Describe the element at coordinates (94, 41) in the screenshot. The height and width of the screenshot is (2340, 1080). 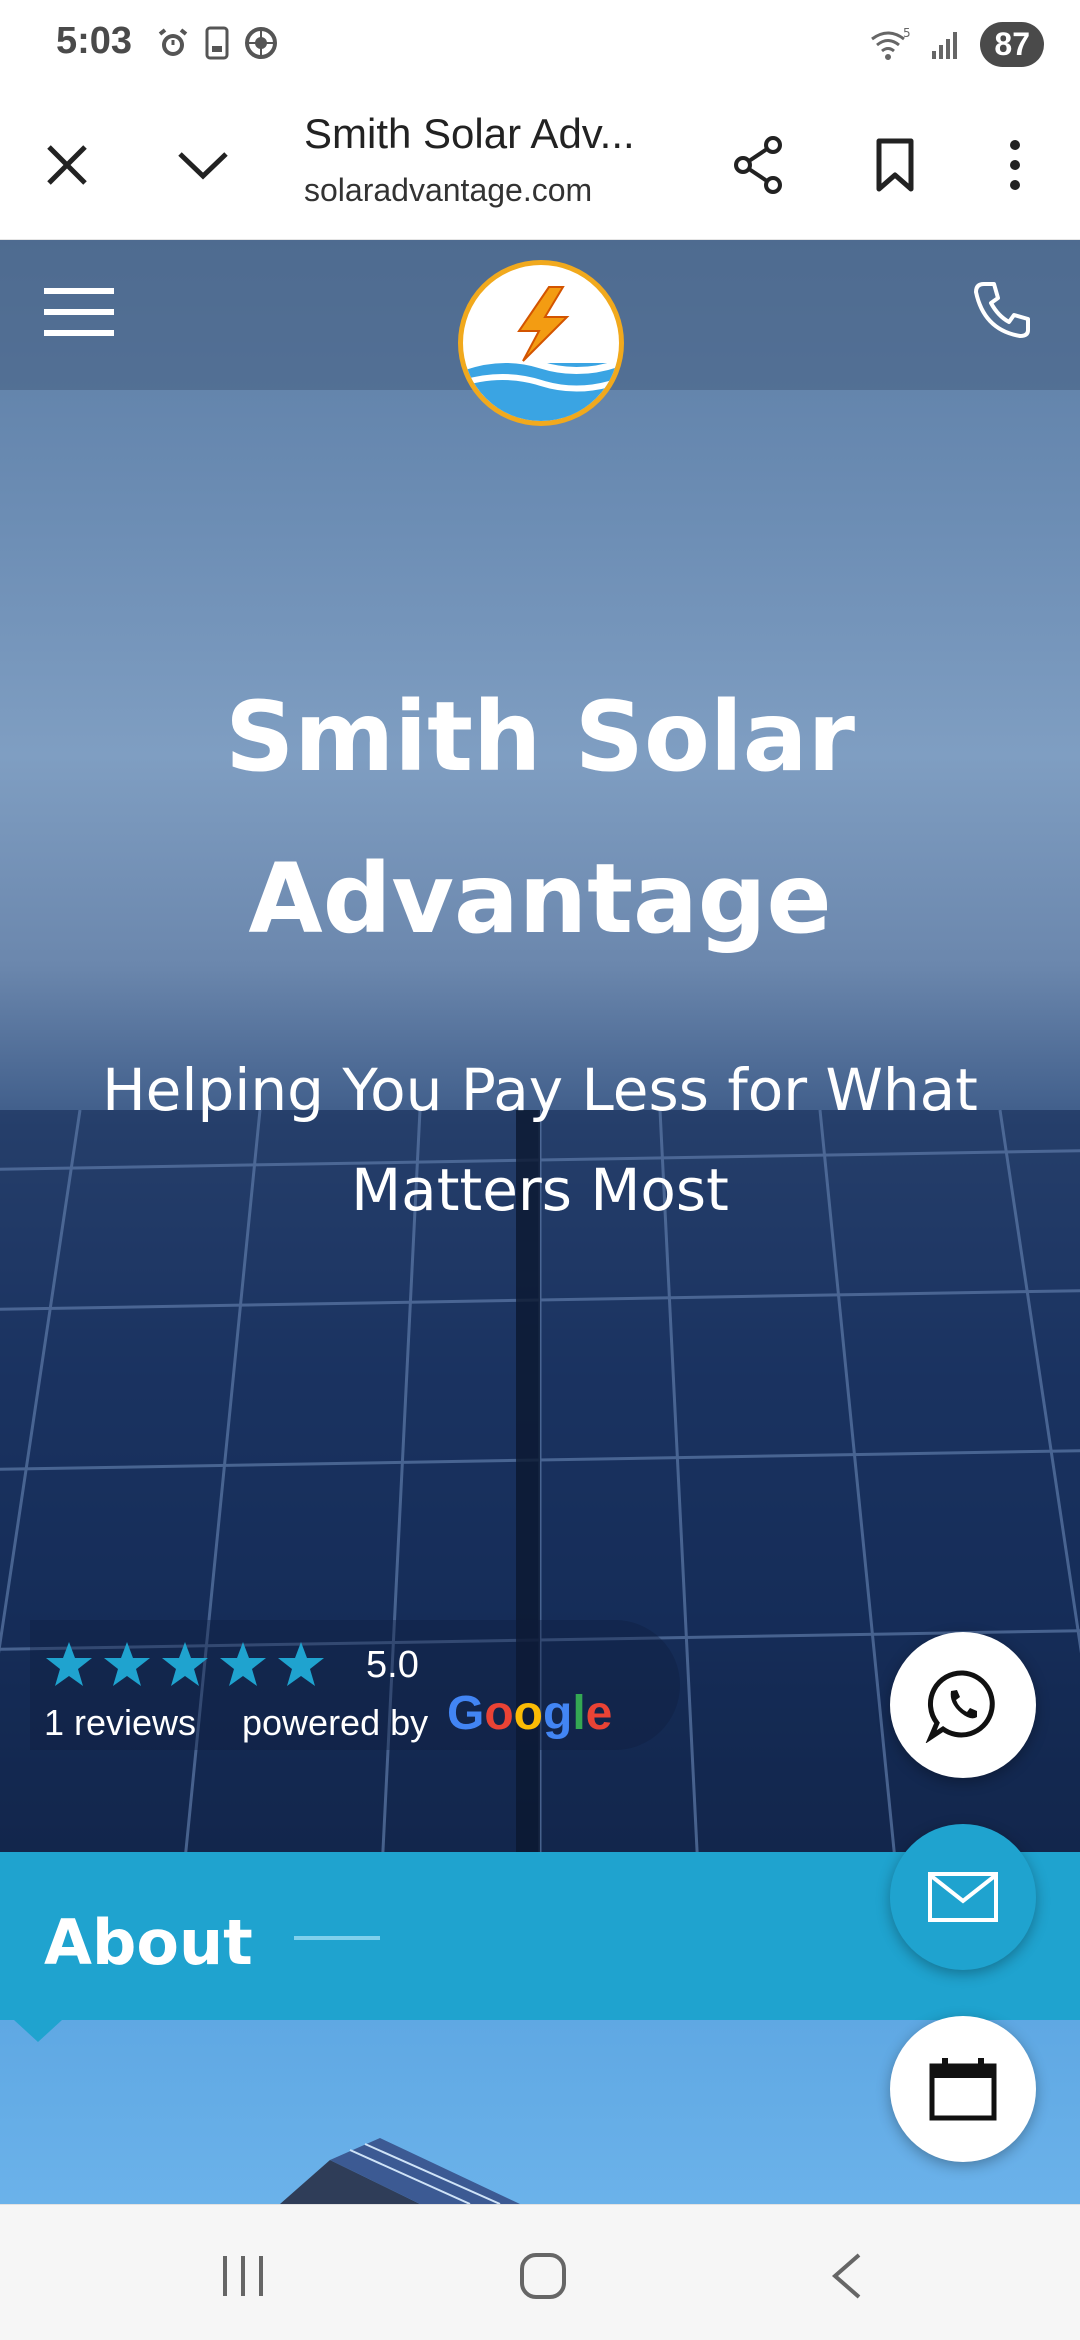
I see `status-time: 5:03` at that location.